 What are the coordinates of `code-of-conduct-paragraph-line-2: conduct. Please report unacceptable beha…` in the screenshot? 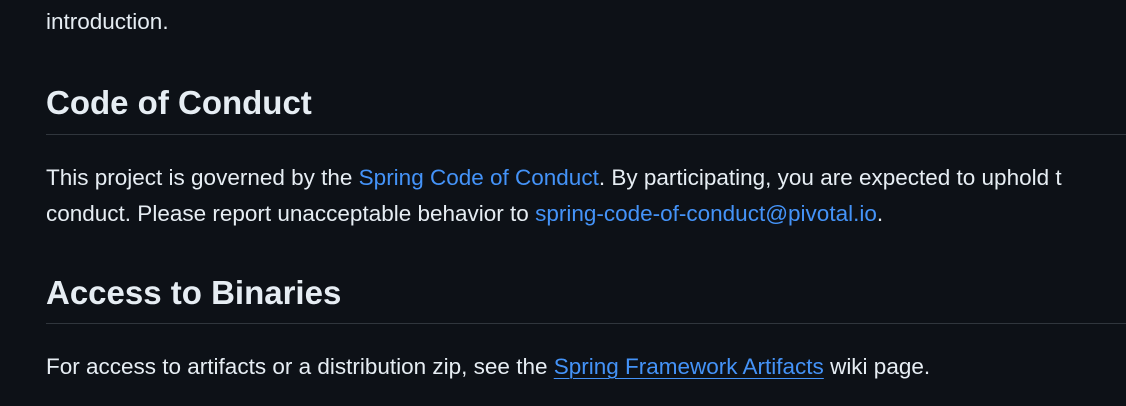 It's located at (464, 214).